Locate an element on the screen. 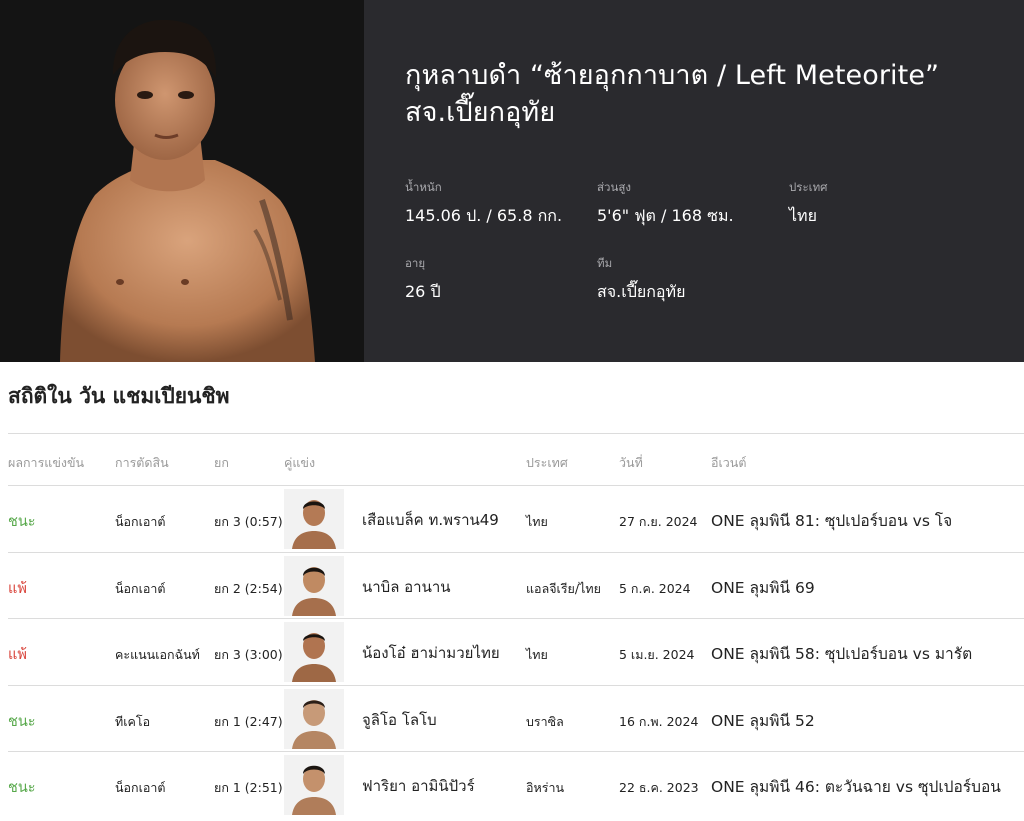 The height and width of the screenshot is (821, 1024). header-opponent: คู่แข่ง is located at coordinates (300, 462).